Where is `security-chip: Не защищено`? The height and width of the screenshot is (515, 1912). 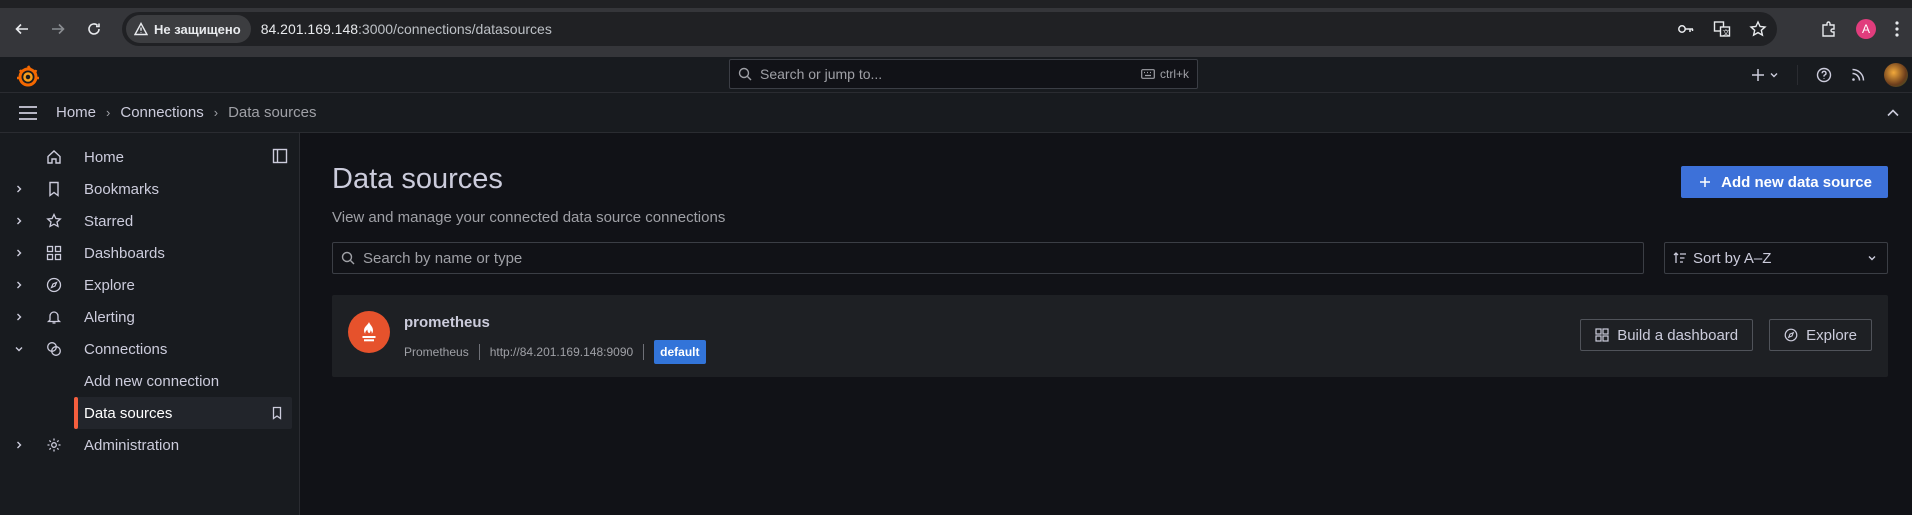
security-chip: Не защищено is located at coordinates (188, 29).